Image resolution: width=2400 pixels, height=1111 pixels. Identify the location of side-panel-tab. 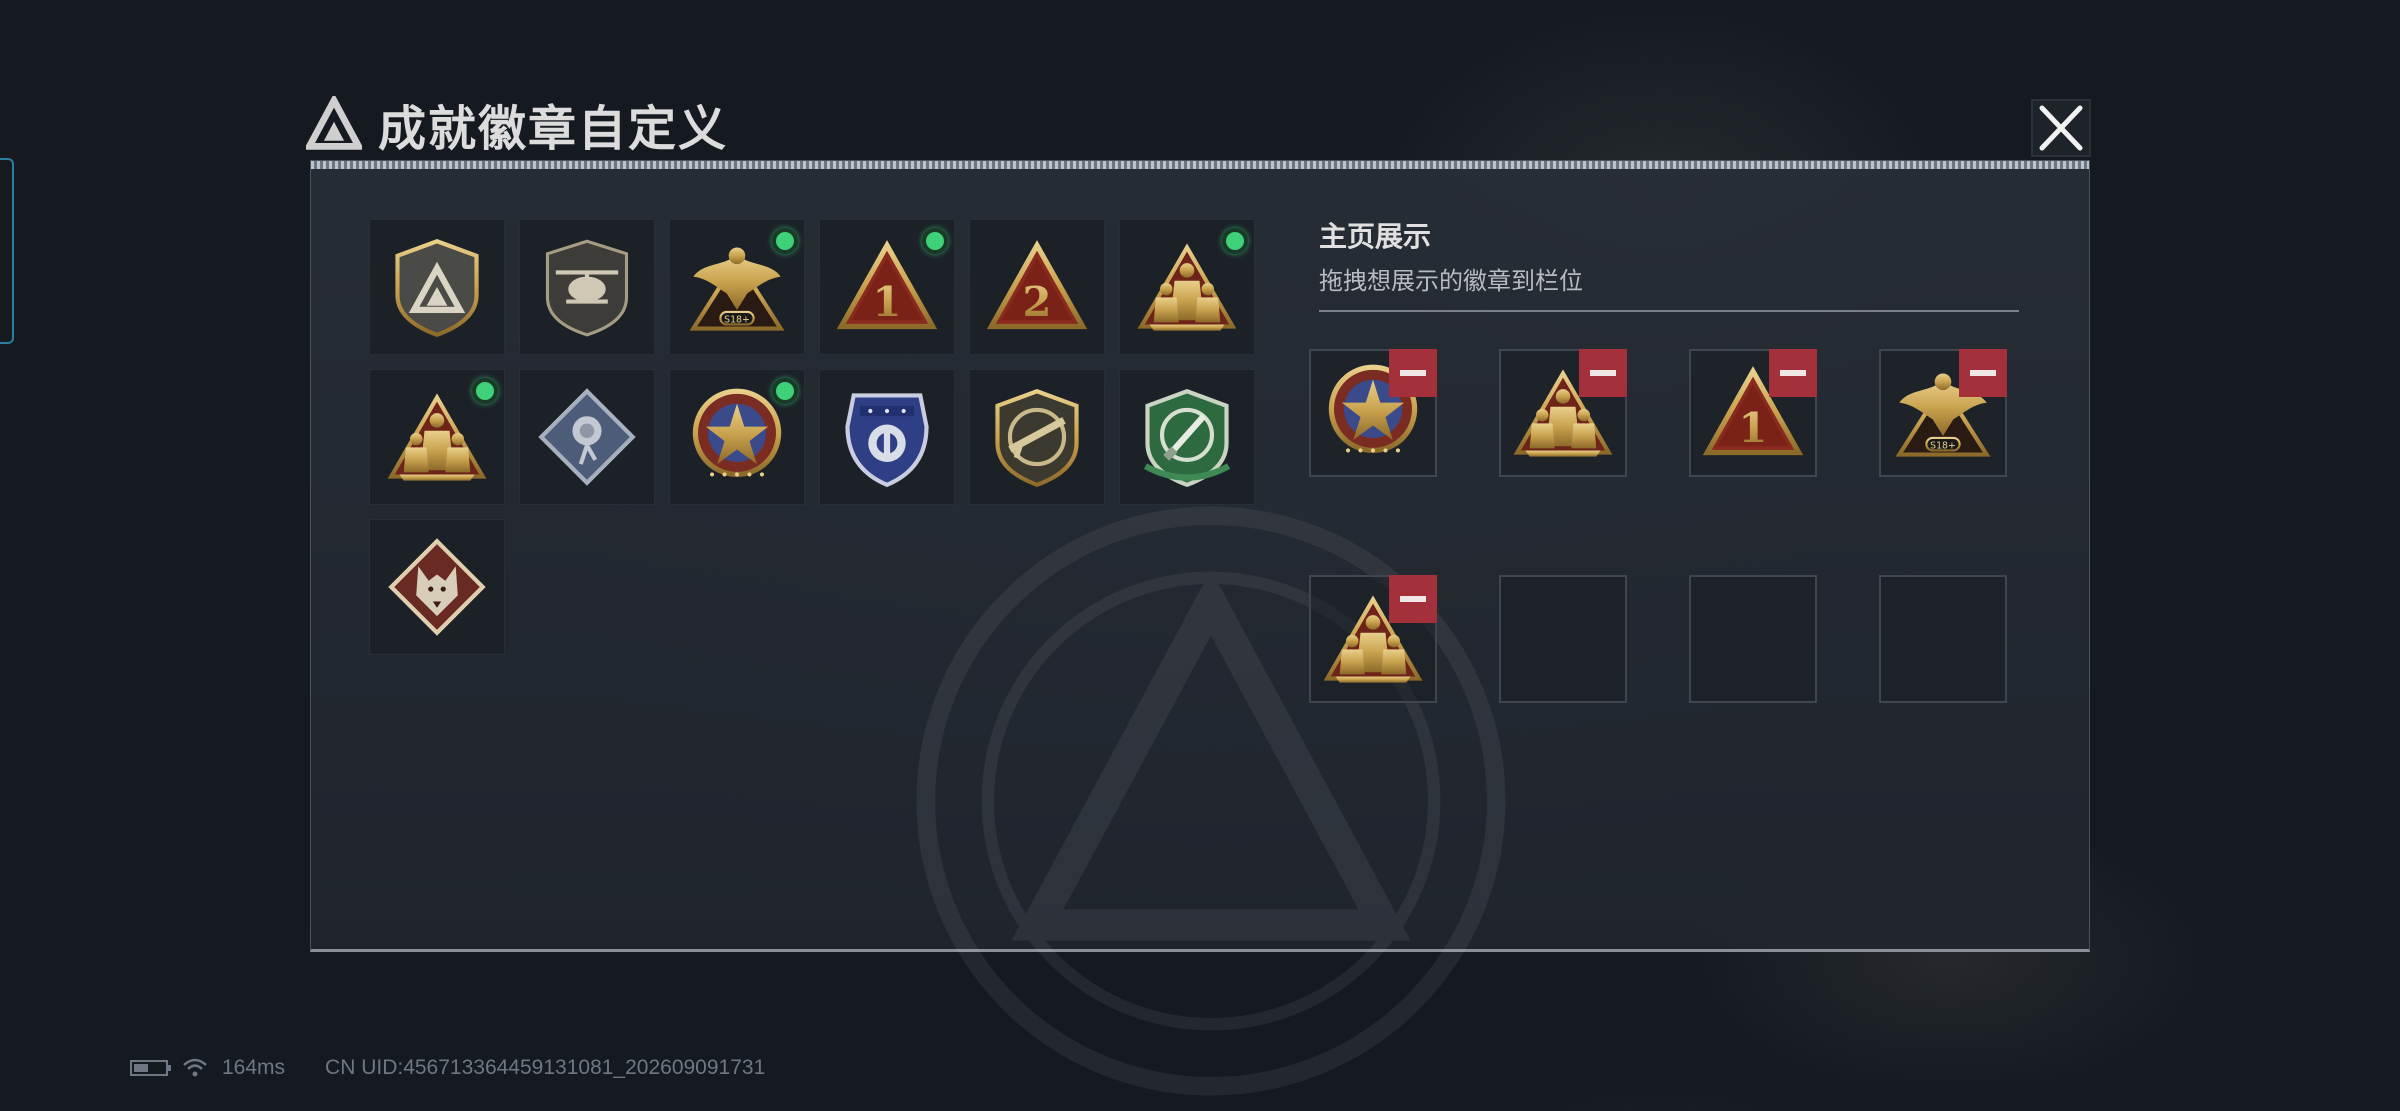
(7, 251).